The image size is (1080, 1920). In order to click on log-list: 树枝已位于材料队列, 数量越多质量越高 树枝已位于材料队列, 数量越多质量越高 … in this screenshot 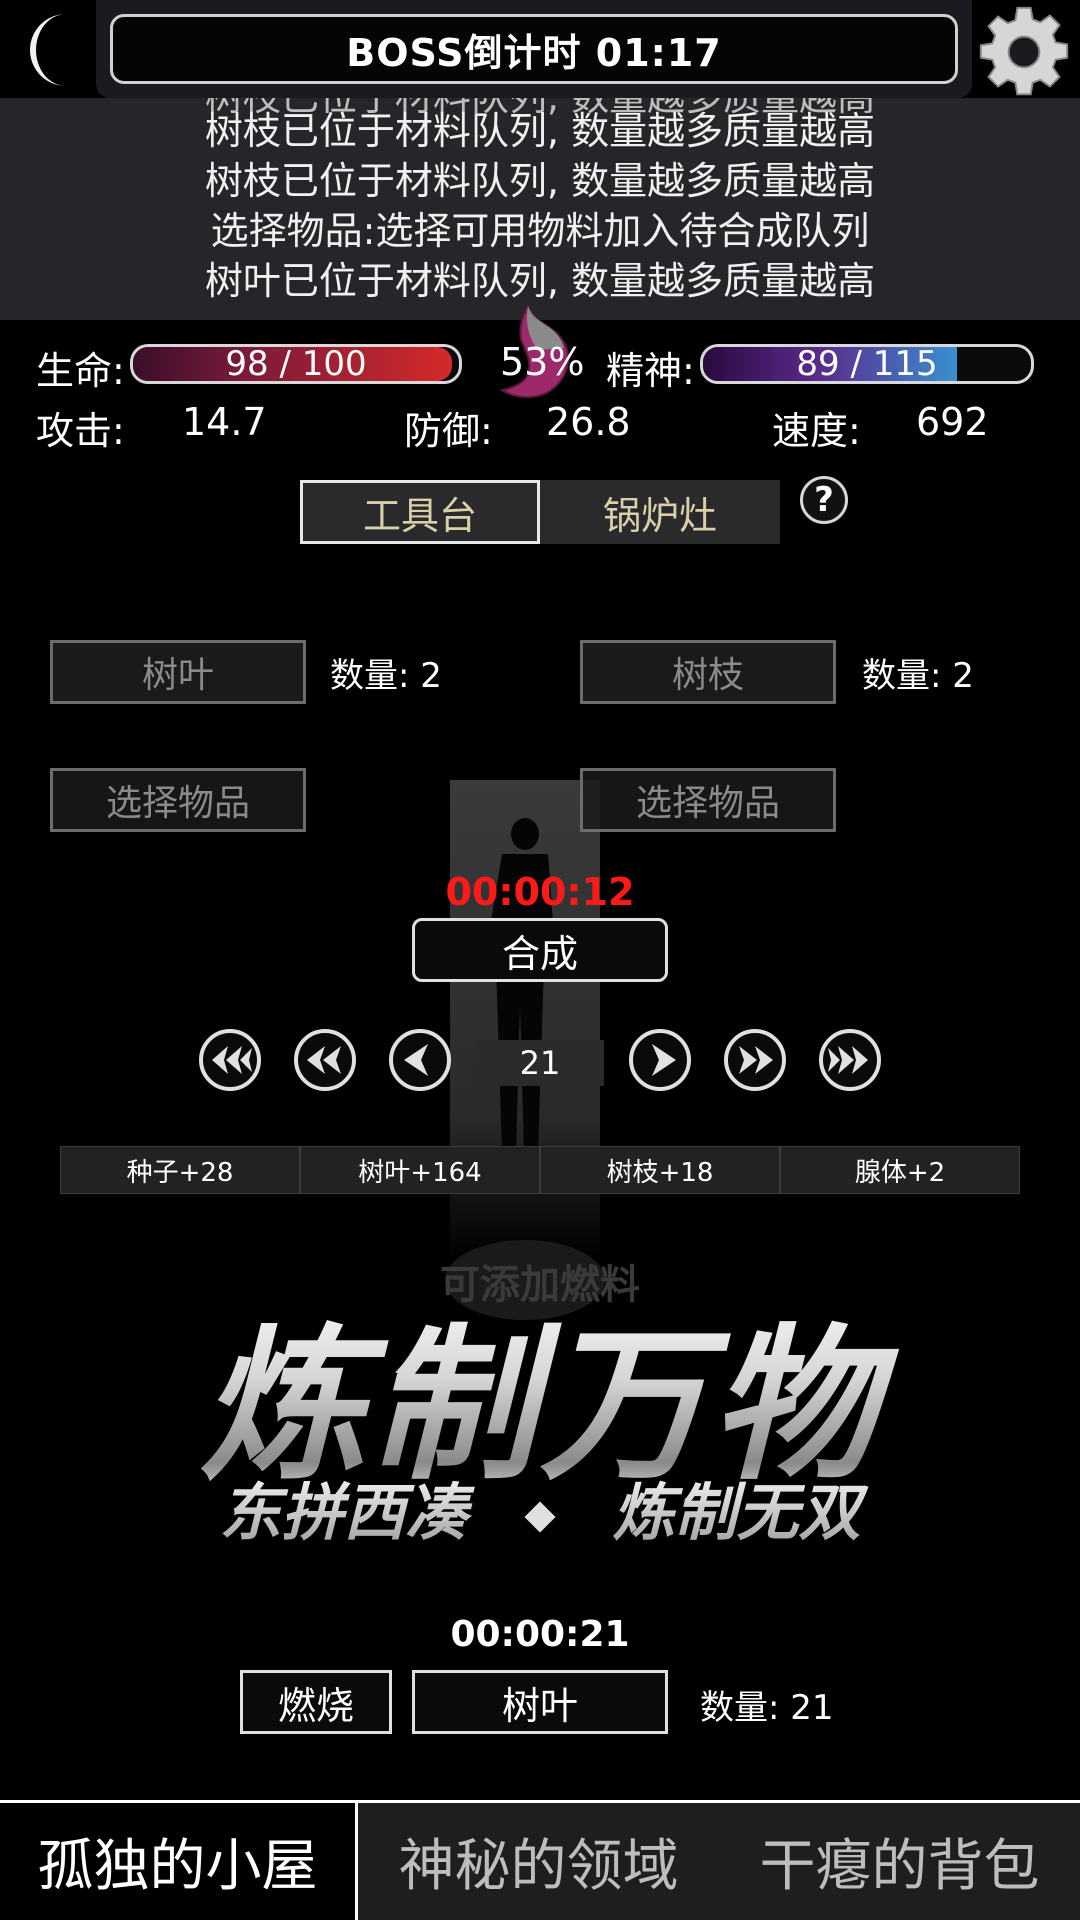, I will do `click(540, 209)`.